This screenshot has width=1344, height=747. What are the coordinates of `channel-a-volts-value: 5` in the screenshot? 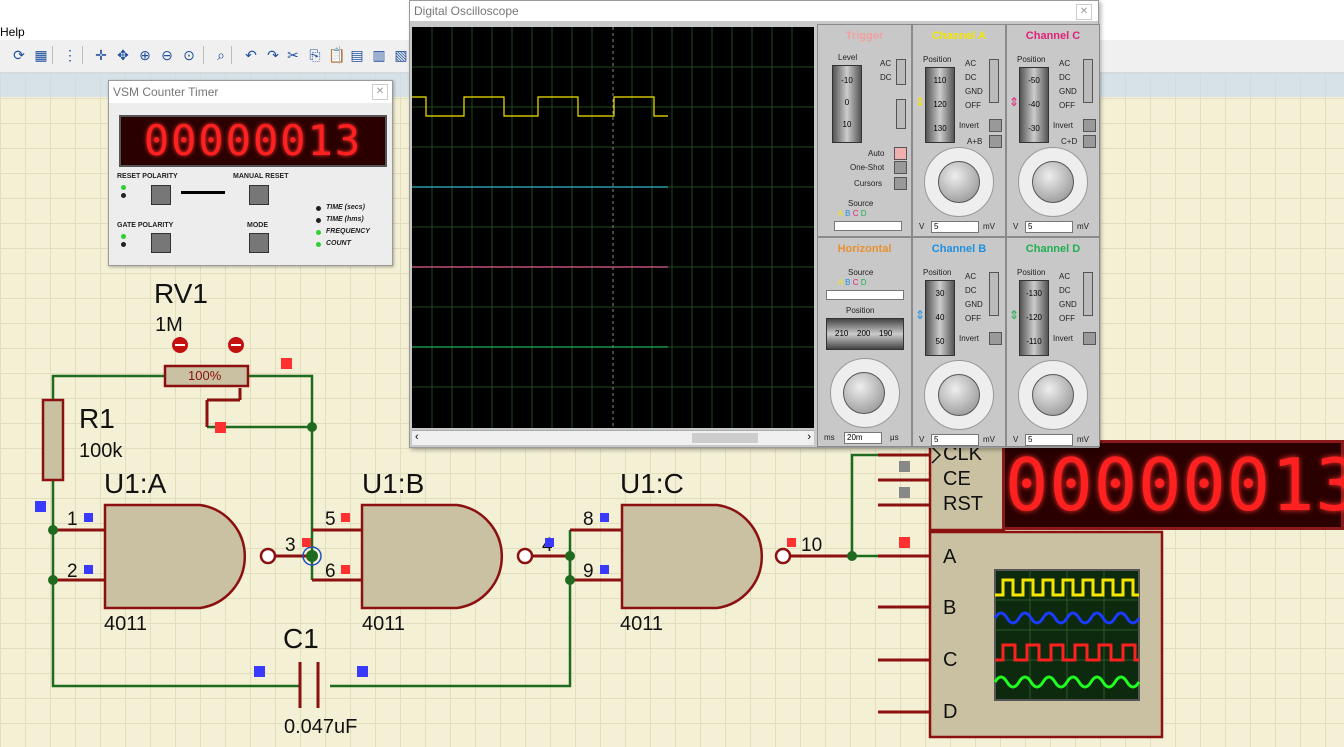 It's located at (955, 227).